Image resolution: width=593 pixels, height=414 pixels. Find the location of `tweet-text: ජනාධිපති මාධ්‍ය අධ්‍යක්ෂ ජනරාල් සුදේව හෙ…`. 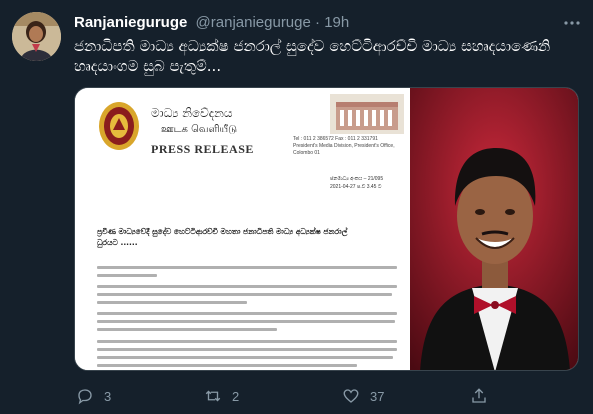

tweet-text: ජනාධිපති මාධ්‍ය අධ්‍යක්ෂ ජනරාල් සුදේව හෙ… is located at coordinates (312, 56).